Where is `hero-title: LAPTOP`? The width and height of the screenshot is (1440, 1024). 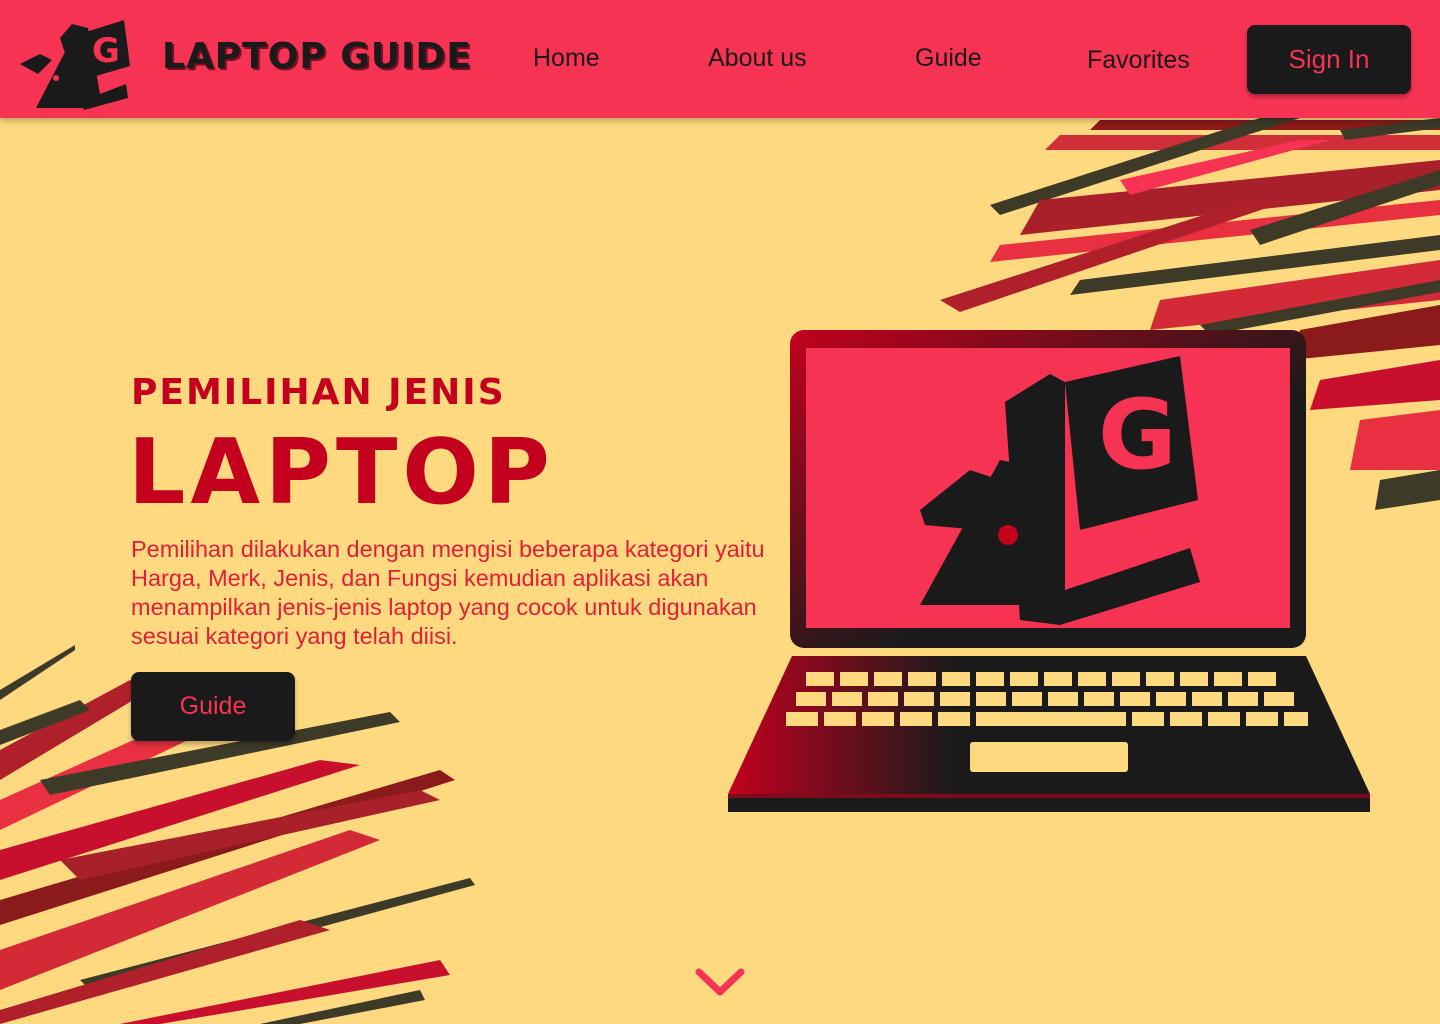 hero-title: LAPTOP is located at coordinates (341, 472).